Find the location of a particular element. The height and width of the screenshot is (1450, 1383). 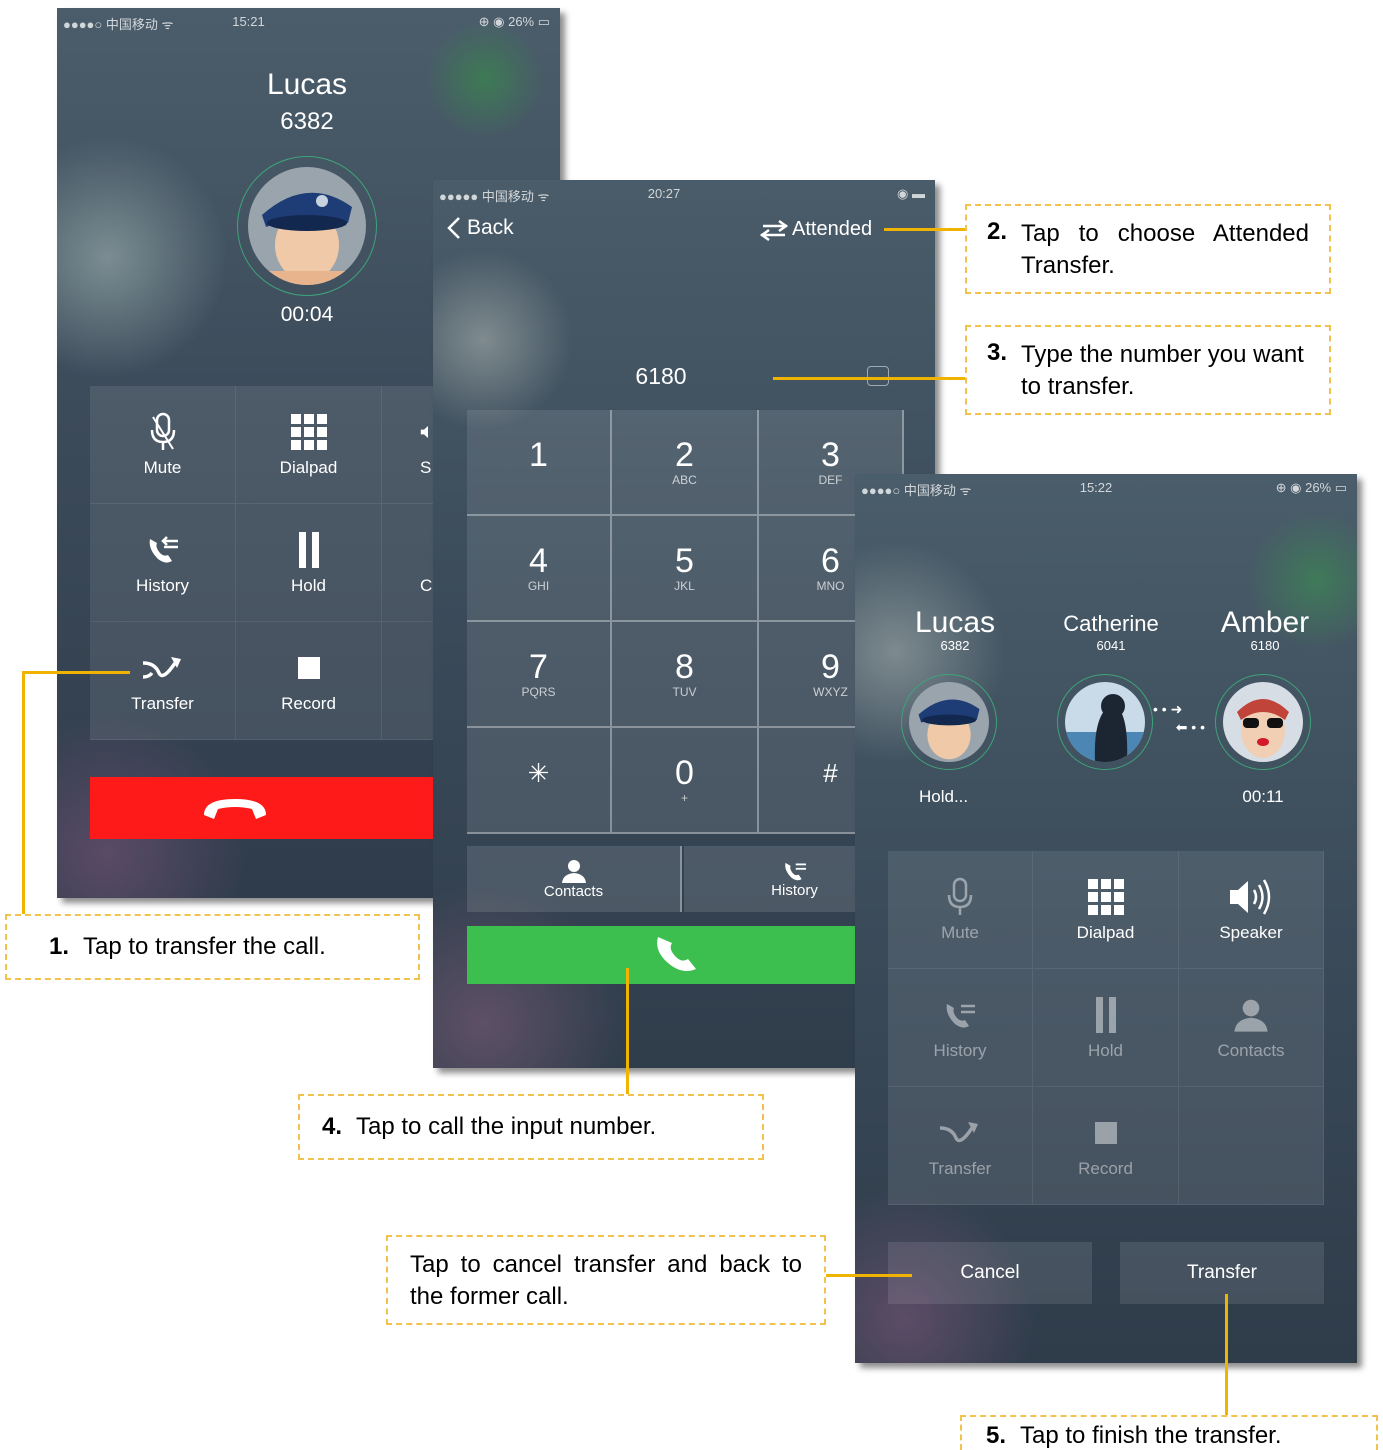

battery-status: ◉ ▬ is located at coordinates (911, 193).